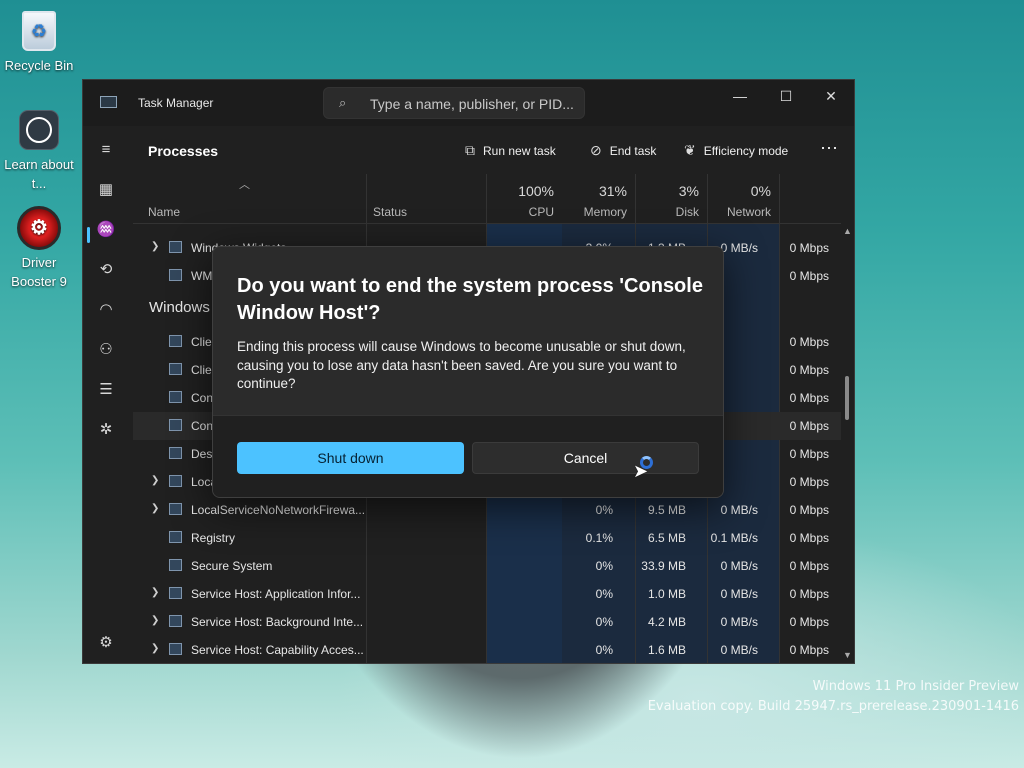 Image resolution: width=1024 pixels, height=768 pixels. Describe the element at coordinates (740, 96) in the screenshot. I see `minimize-button: —` at that location.